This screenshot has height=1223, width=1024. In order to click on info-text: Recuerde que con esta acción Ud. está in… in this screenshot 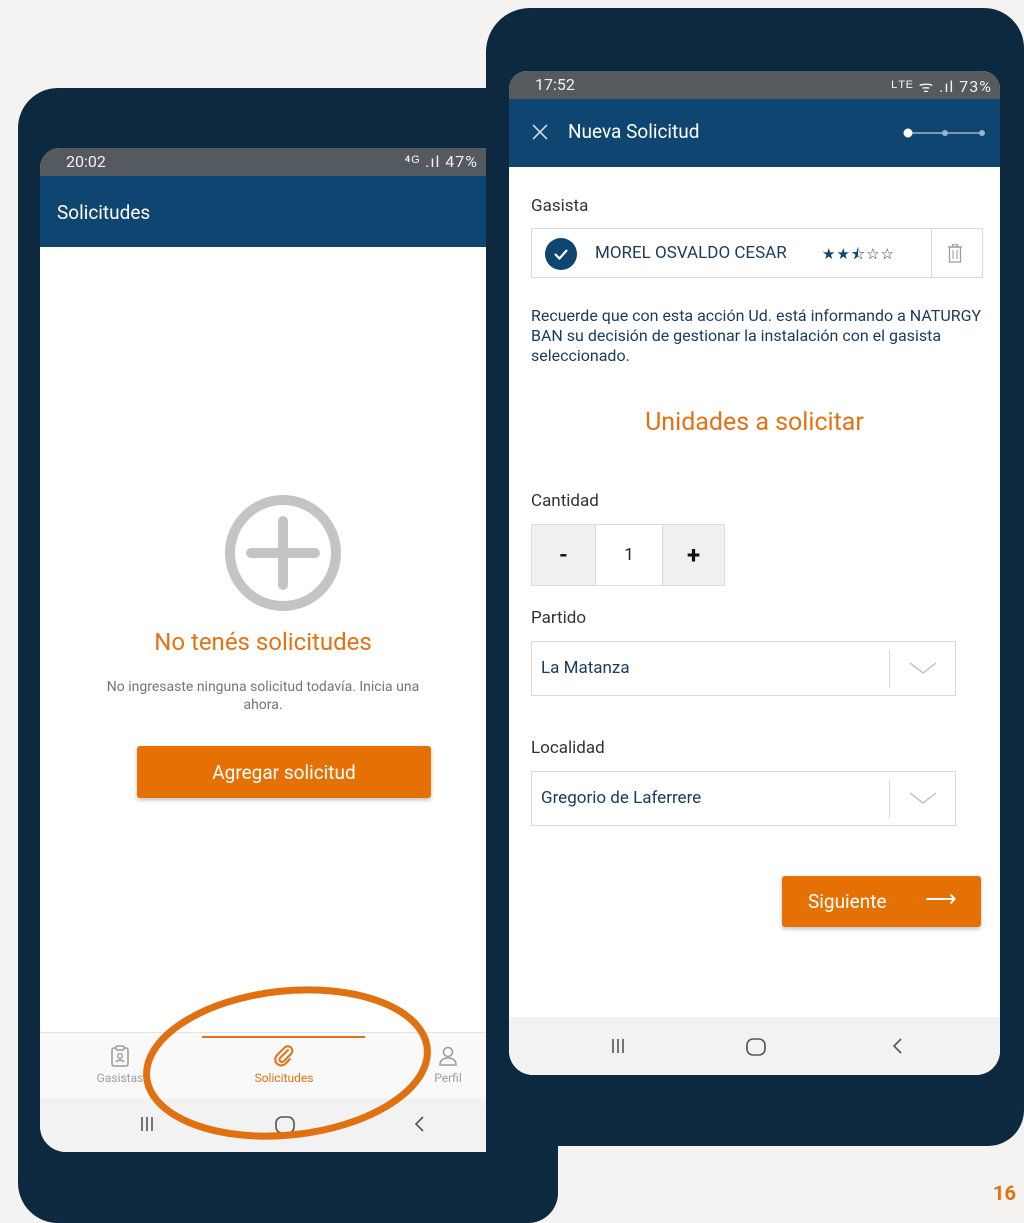, I will do `click(756, 335)`.